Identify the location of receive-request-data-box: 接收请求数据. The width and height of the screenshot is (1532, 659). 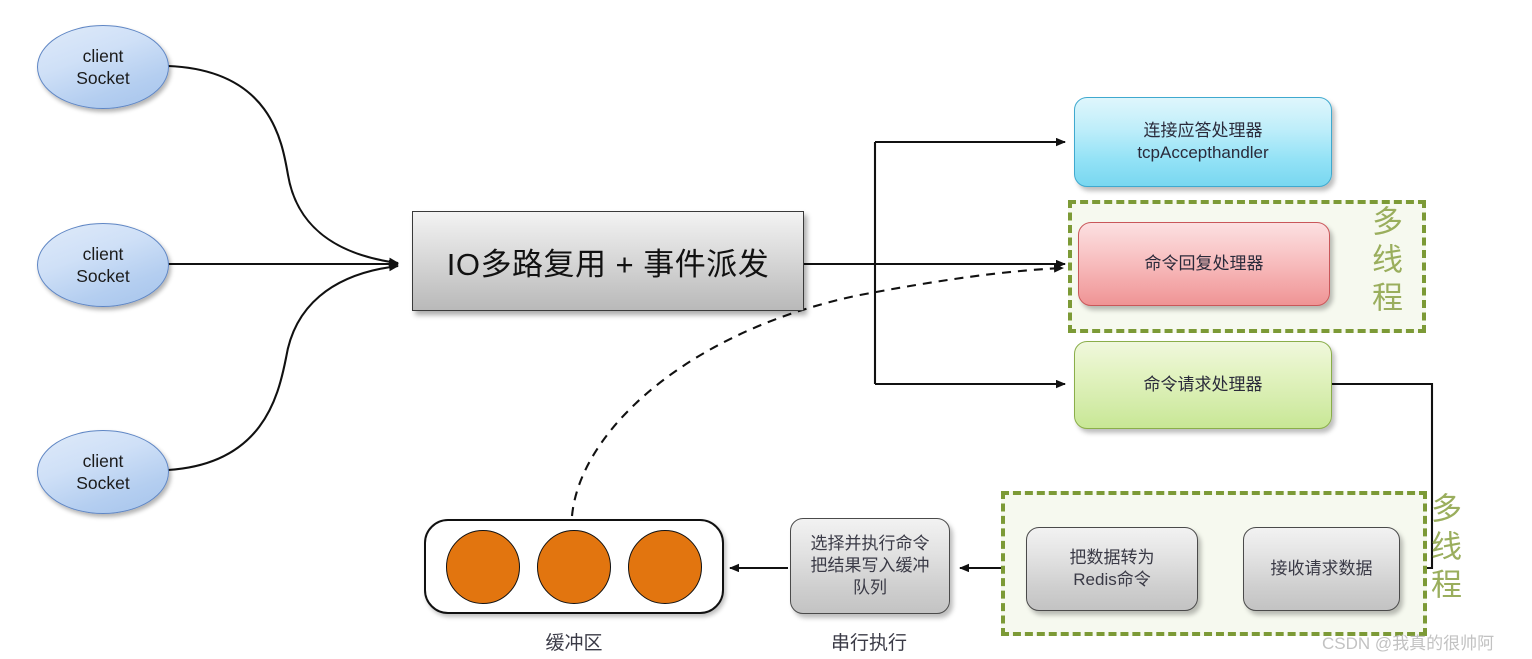
(1321, 569).